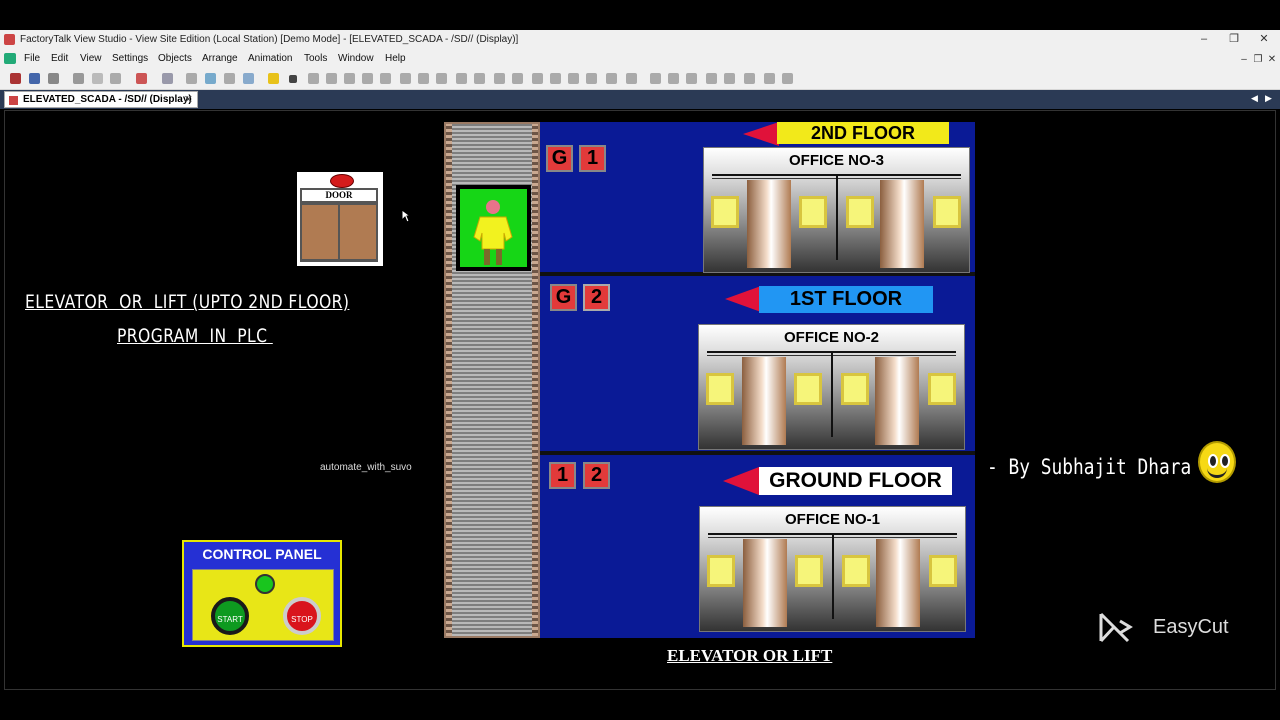  What do you see at coordinates (596, 475) in the screenshot?
I see `ground-call-2: 2` at bounding box center [596, 475].